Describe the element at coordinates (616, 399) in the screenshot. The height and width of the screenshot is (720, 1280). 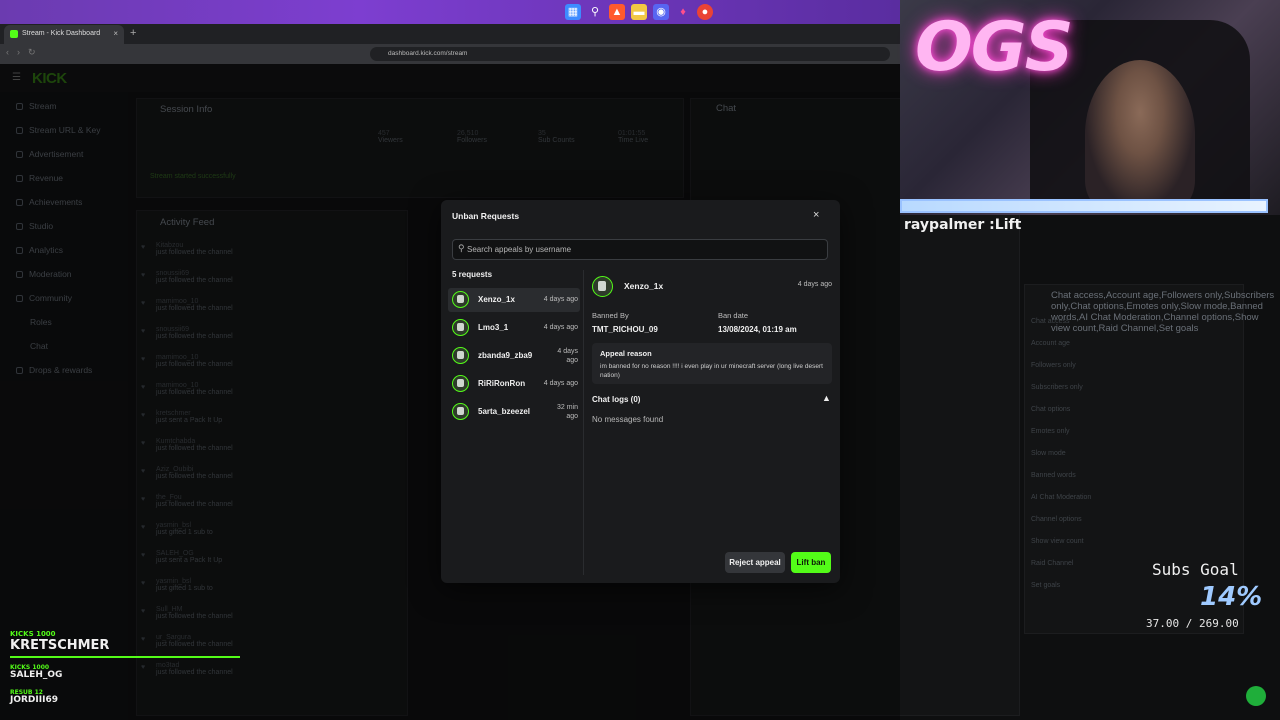
I see `chat-logs-toggle: Chat logs (0)` at that location.